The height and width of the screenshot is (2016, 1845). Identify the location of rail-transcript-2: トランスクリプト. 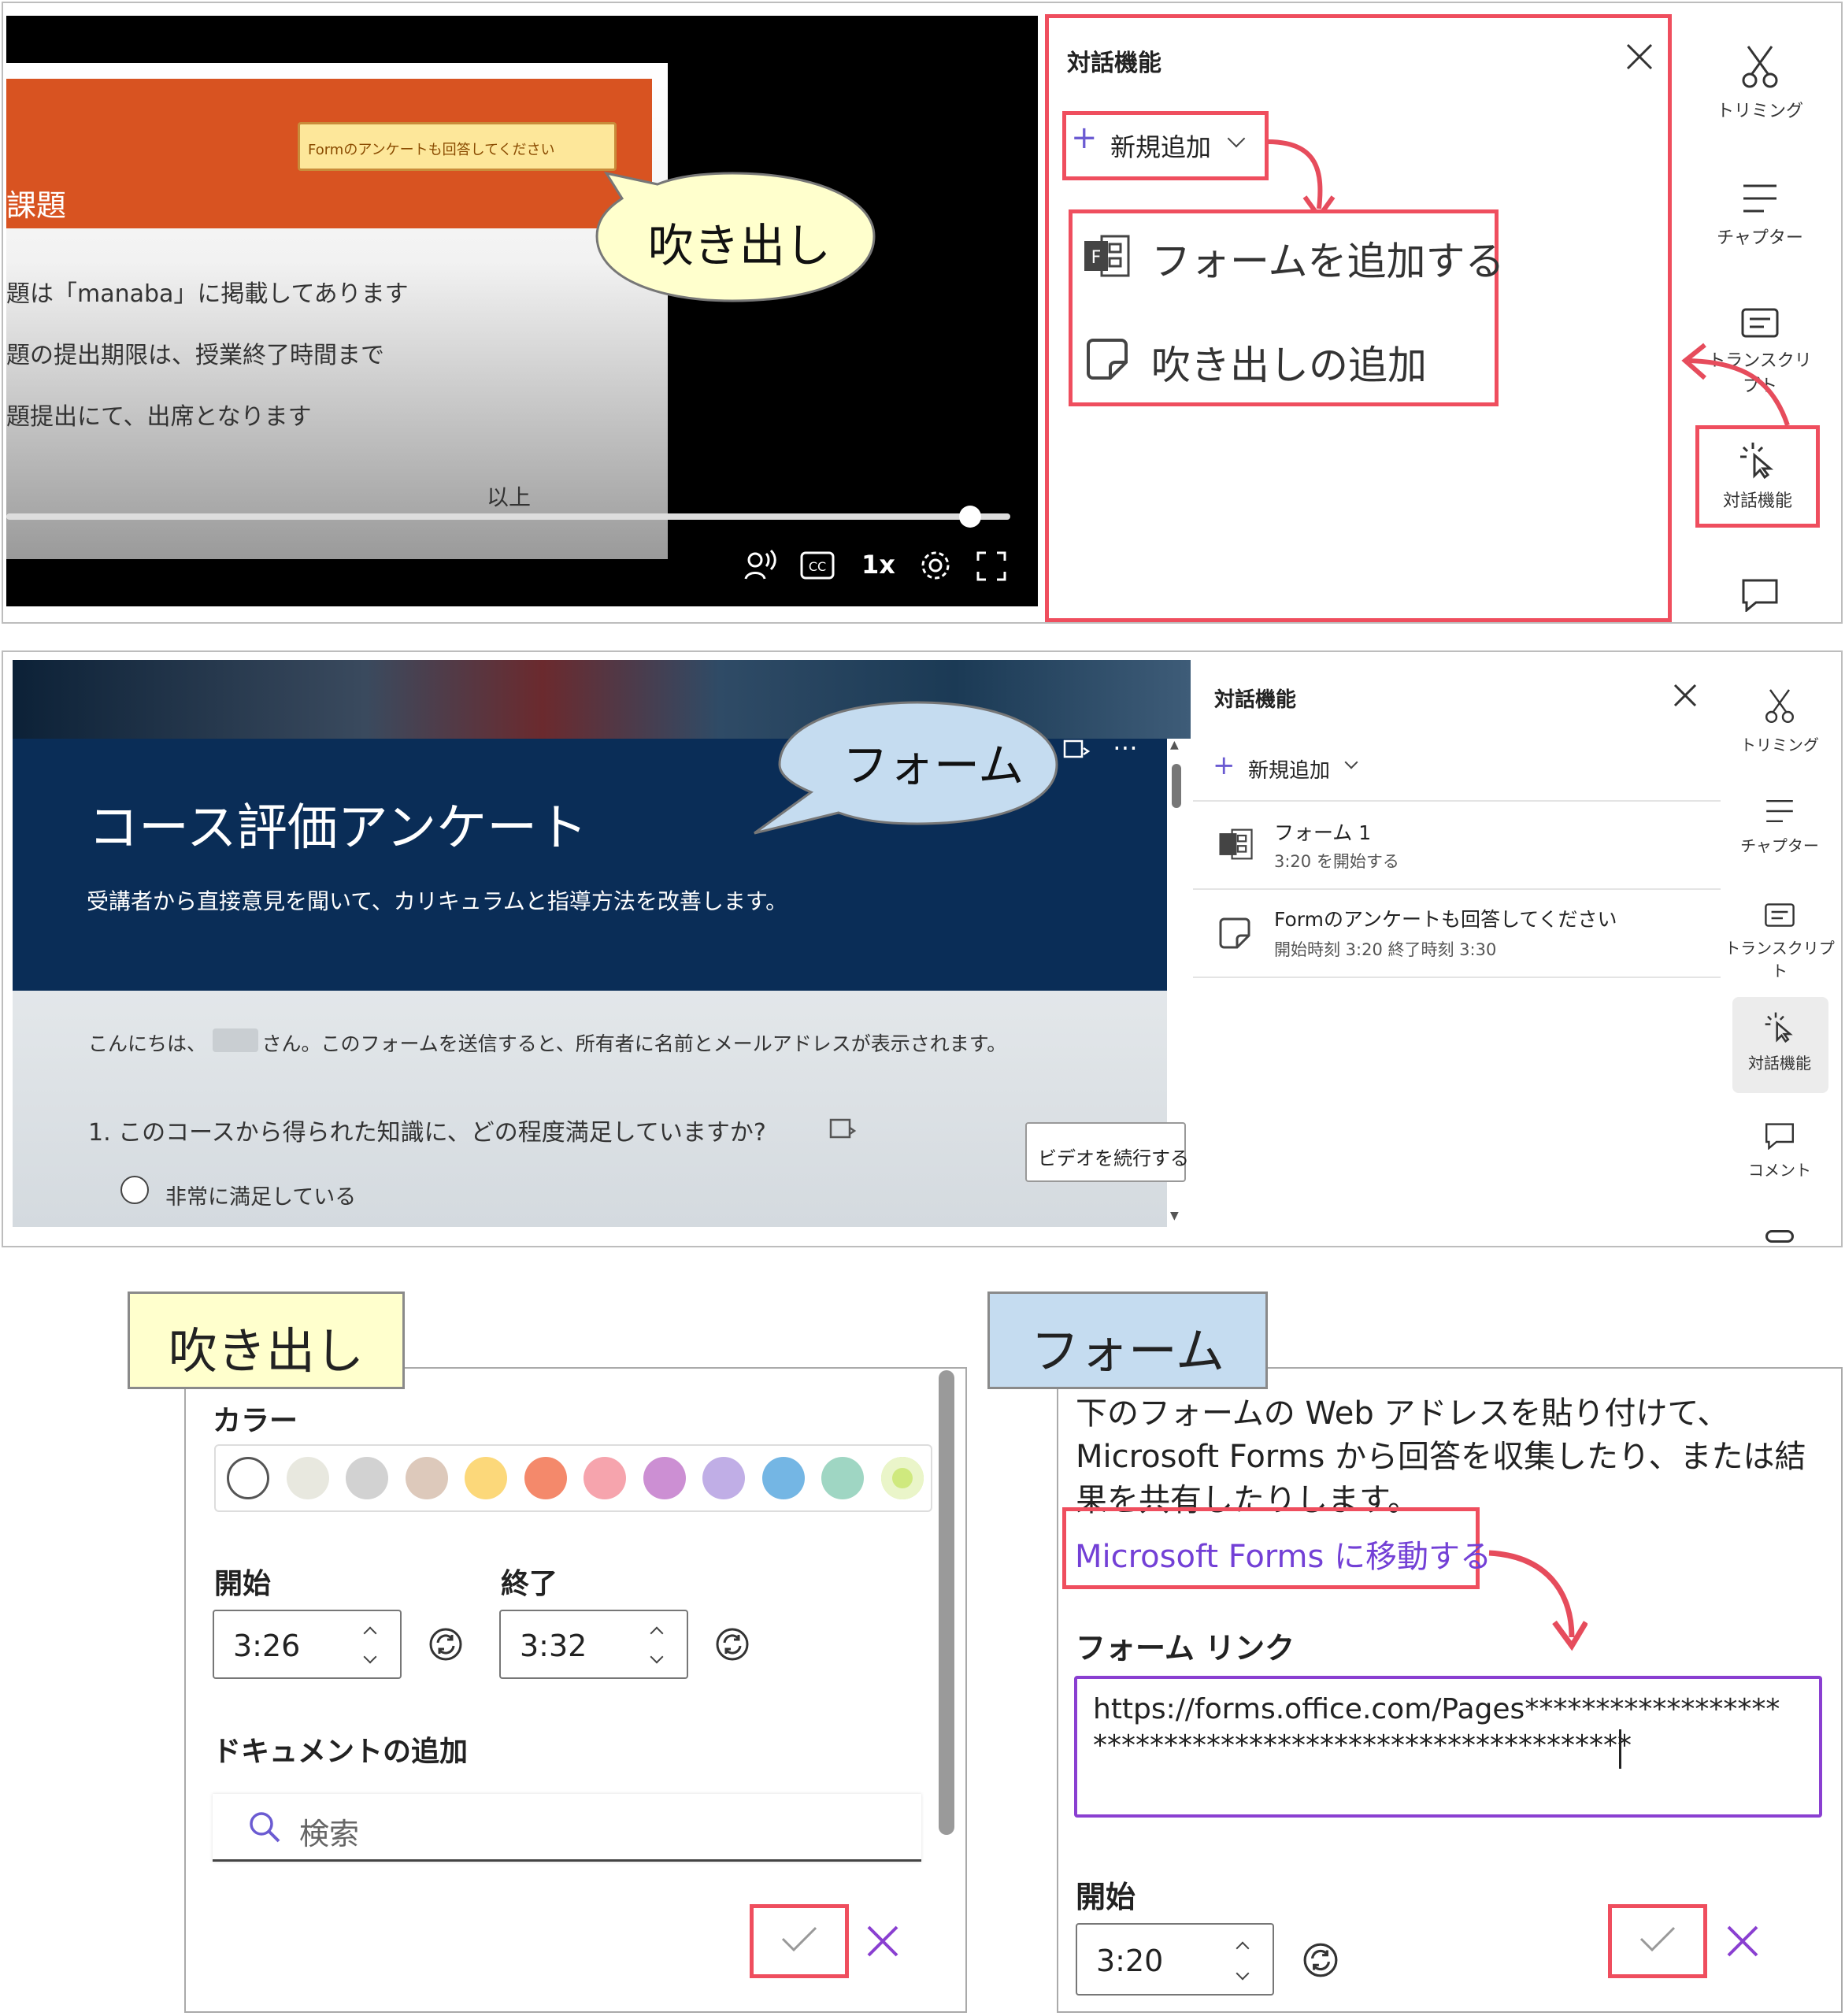
(1780, 941).